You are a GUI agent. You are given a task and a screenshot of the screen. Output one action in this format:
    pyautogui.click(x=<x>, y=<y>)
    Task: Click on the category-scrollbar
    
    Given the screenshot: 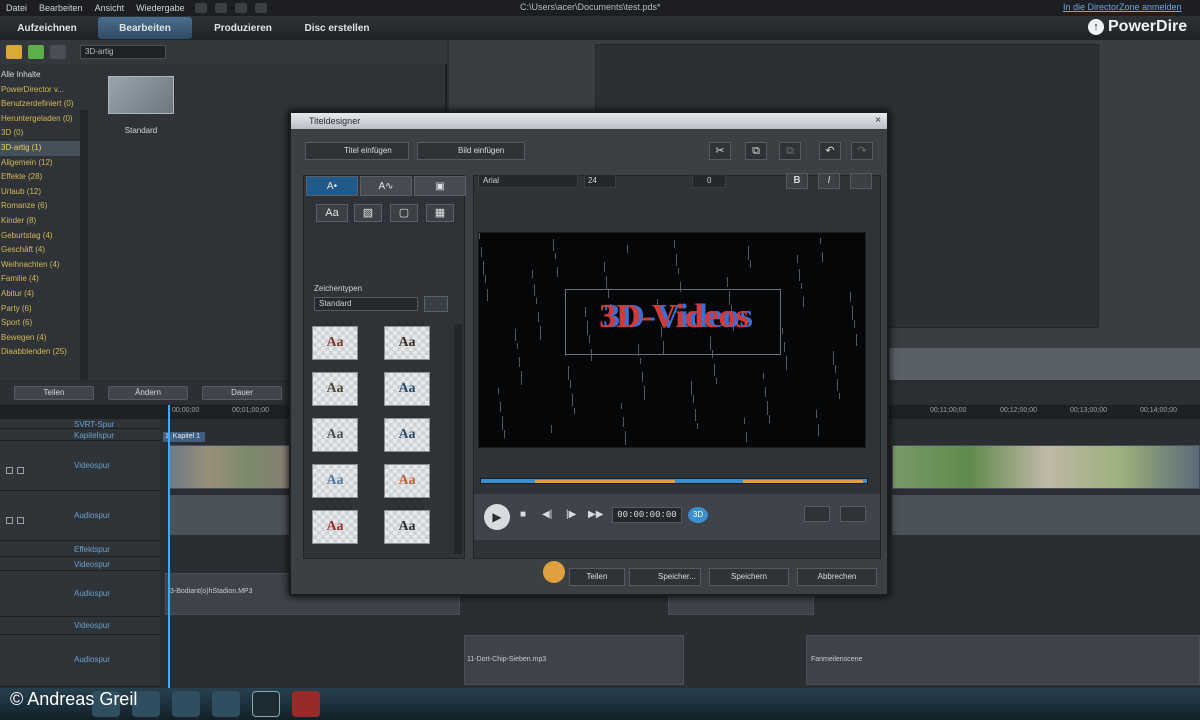 What is the action you would take?
    pyautogui.click(x=84, y=245)
    